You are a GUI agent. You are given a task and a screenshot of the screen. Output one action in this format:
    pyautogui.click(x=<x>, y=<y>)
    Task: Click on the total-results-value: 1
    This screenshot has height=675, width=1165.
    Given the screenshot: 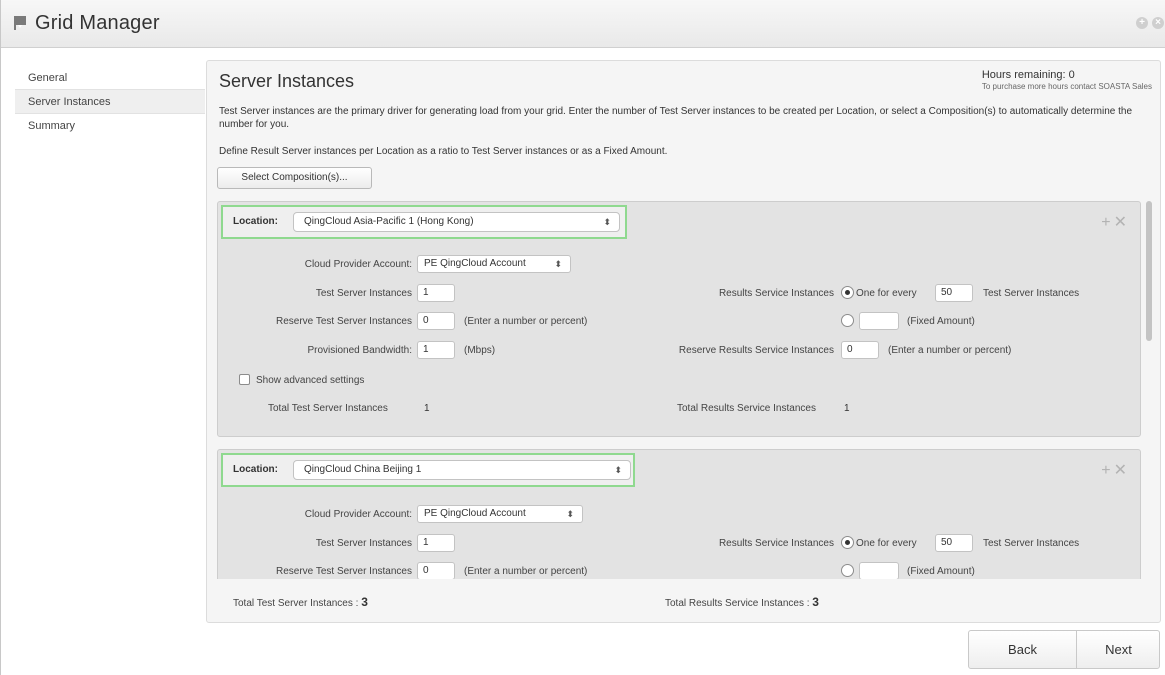 What is the action you would take?
    pyautogui.click(x=847, y=408)
    